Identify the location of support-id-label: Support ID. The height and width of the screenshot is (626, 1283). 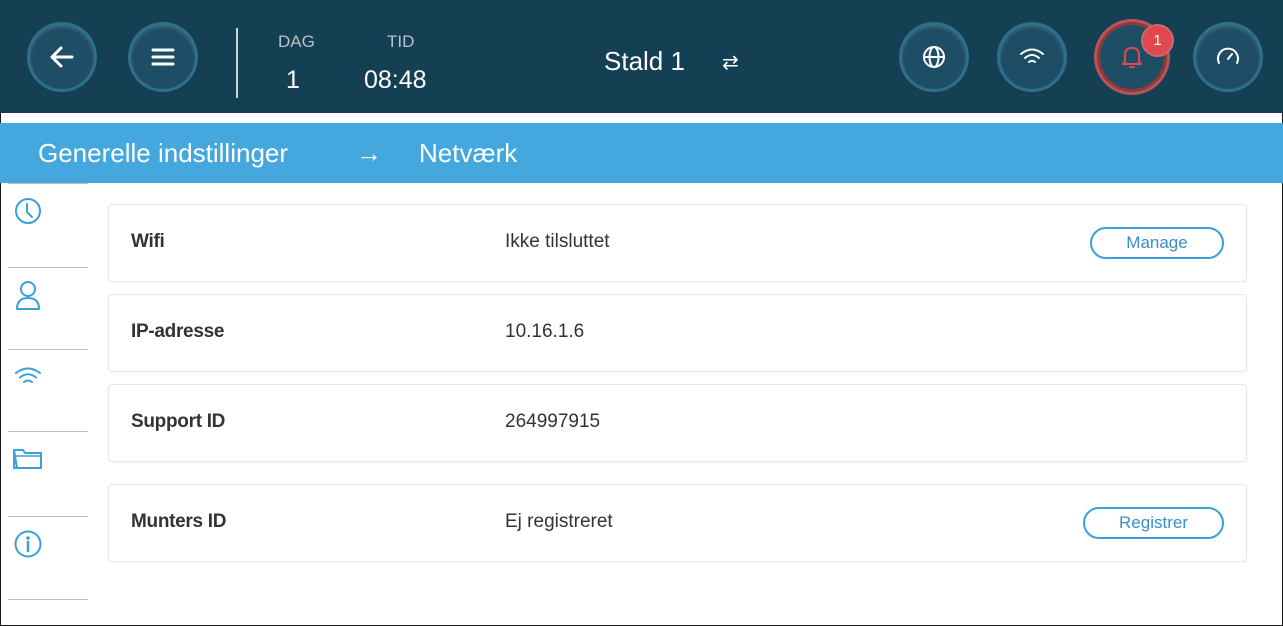
(178, 421).